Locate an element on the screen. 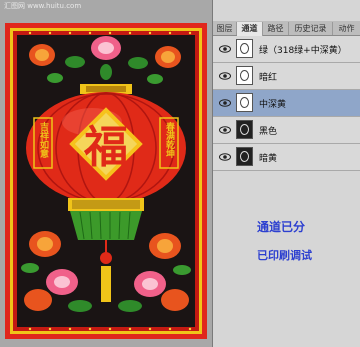 The width and height of the screenshot is (360, 347). channel-row-green: 绿（318绿+中深黄） is located at coordinates (286, 49).